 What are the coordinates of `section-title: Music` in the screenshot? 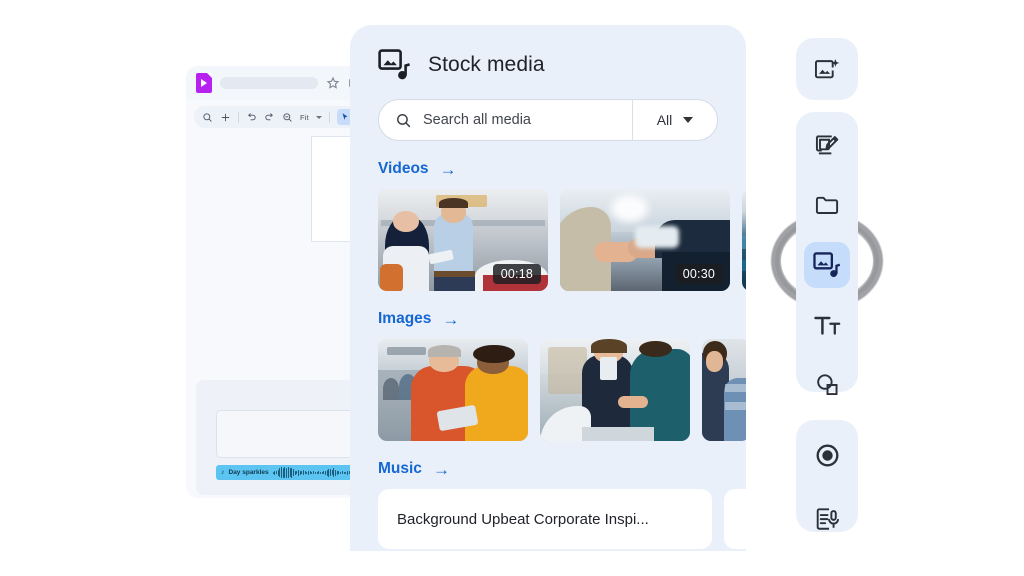 It's located at (400, 468).